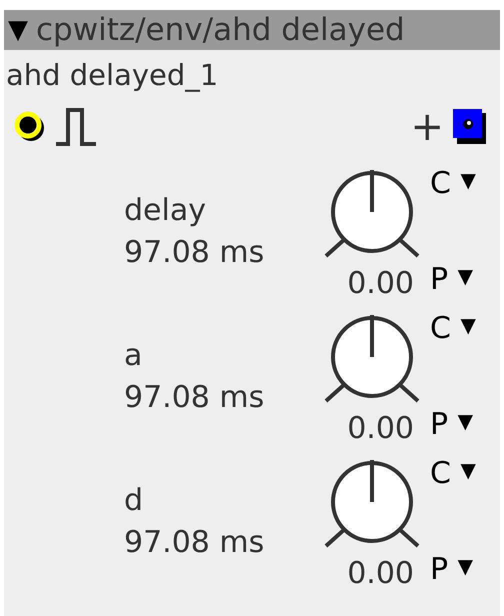  I want to click on module-title: cpwitz/env/ahd delayed, so click(220, 30).